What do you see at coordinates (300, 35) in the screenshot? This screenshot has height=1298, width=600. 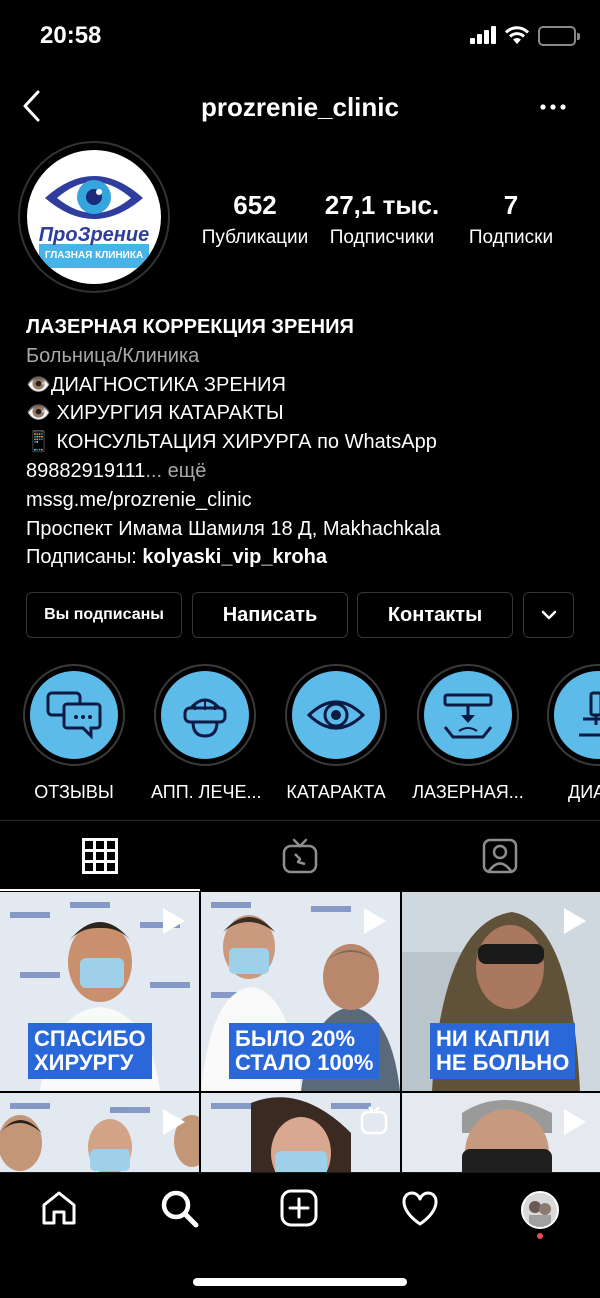 I see `status-bar: 20:58` at bounding box center [300, 35].